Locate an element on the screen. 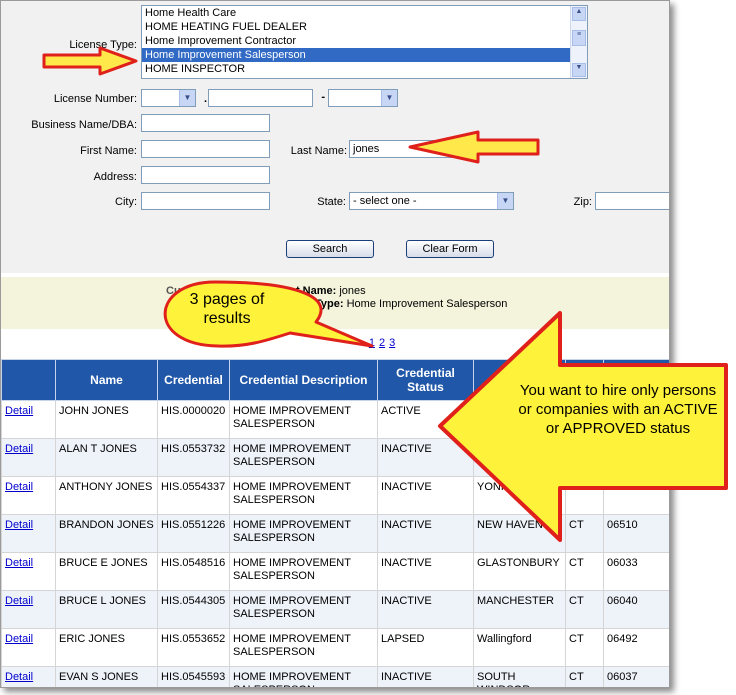 This screenshot has height=695, width=736. filter-last-name: Last Name: jones is located at coordinates (321, 291).